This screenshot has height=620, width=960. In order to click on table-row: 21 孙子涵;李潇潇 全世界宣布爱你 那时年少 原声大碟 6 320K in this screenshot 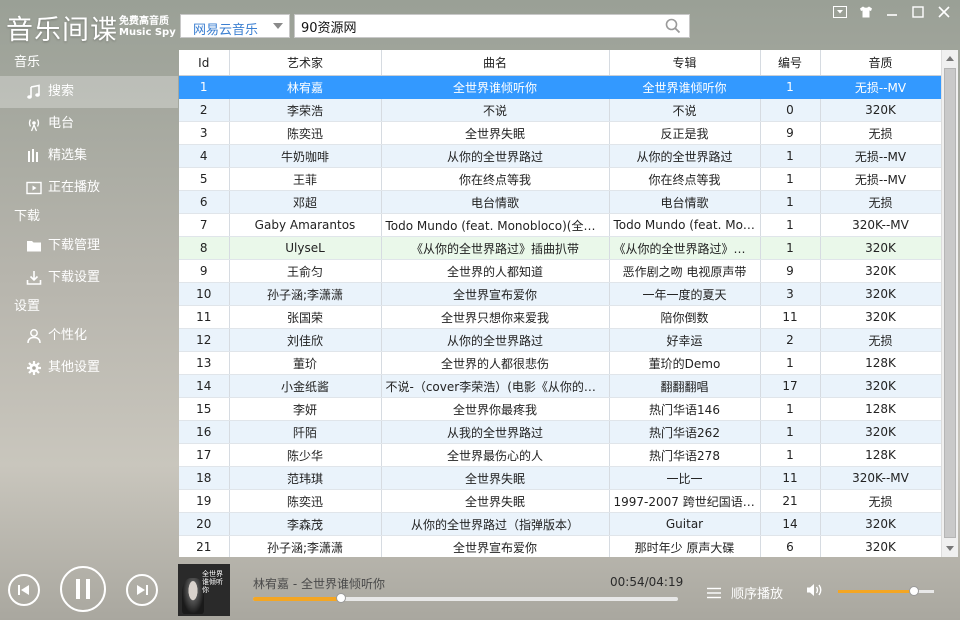, I will do `click(560, 546)`.